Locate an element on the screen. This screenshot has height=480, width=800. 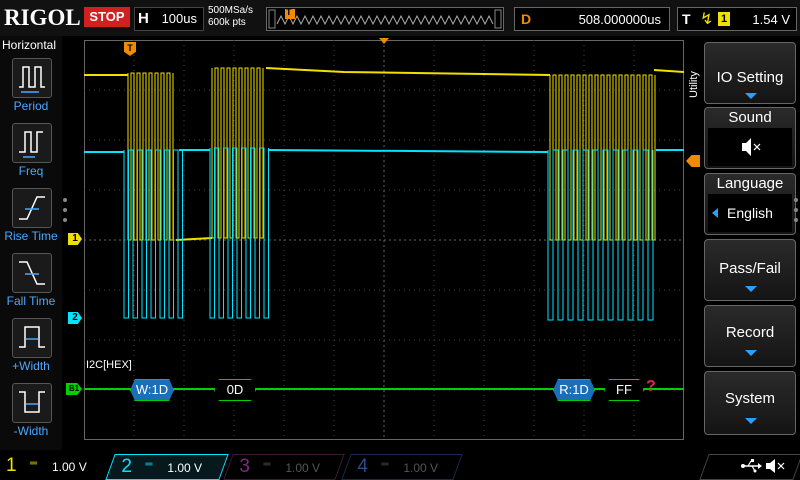
screen-center-marker is located at coordinates (384, 41).